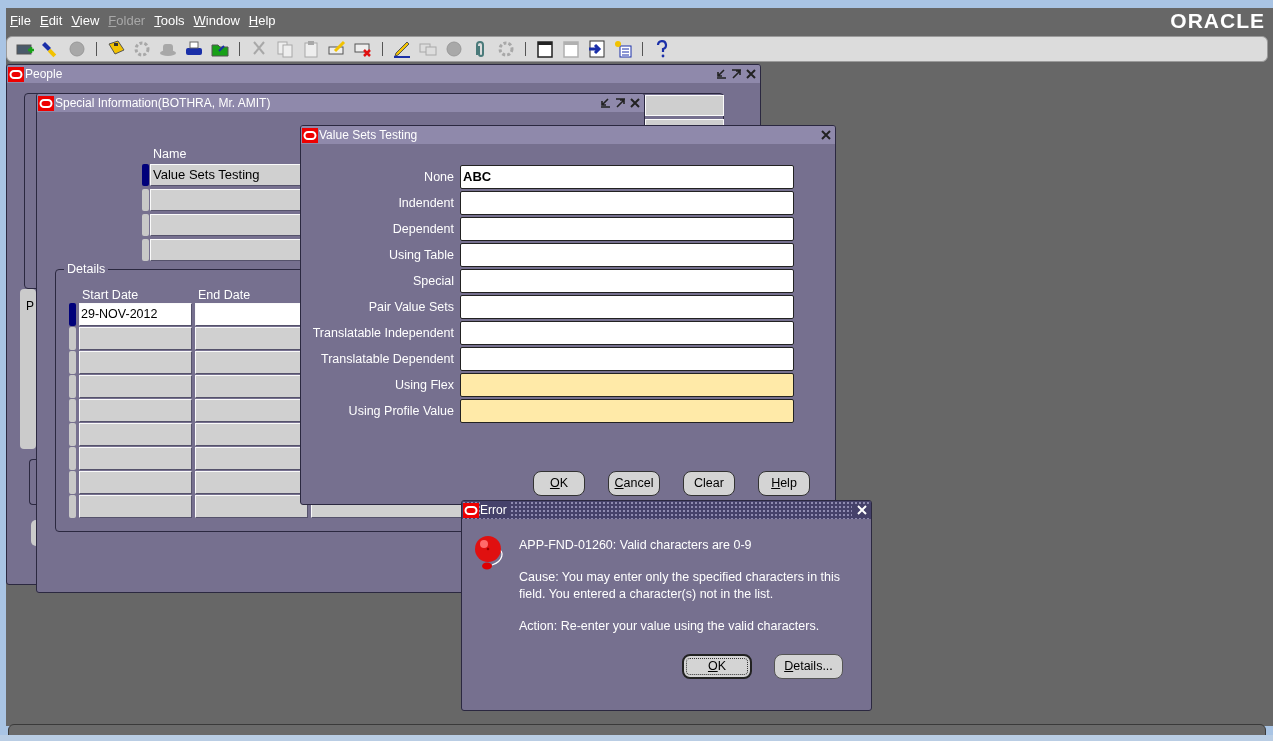 The height and width of the screenshot is (741, 1273). Describe the element at coordinates (387, 359) in the screenshot. I see `field-label: Translatable Dependent` at that location.